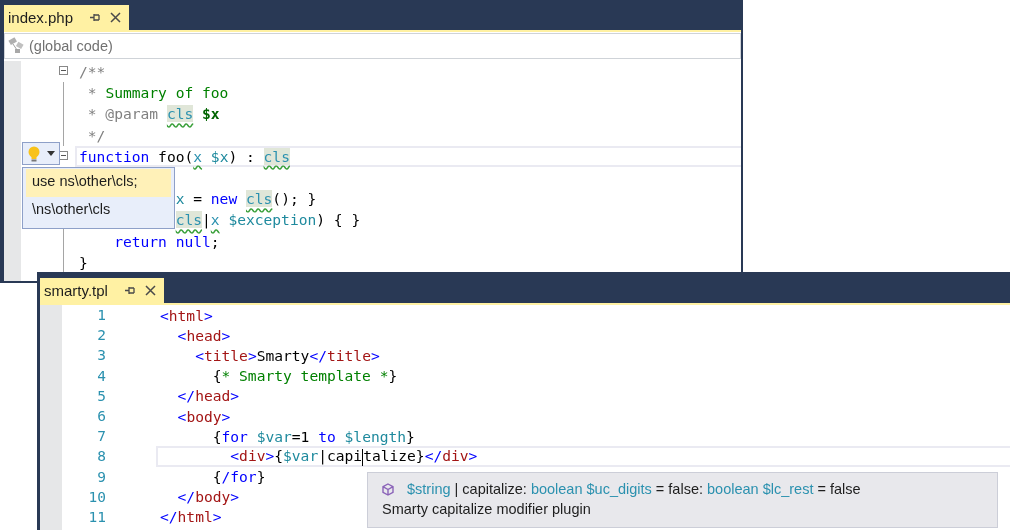 The image size is (1010, 530). What do you see at coordinates (76, 290) in the screenshot?
I see `tab-title: smarty.tpl` at bounding box center [76, 290].